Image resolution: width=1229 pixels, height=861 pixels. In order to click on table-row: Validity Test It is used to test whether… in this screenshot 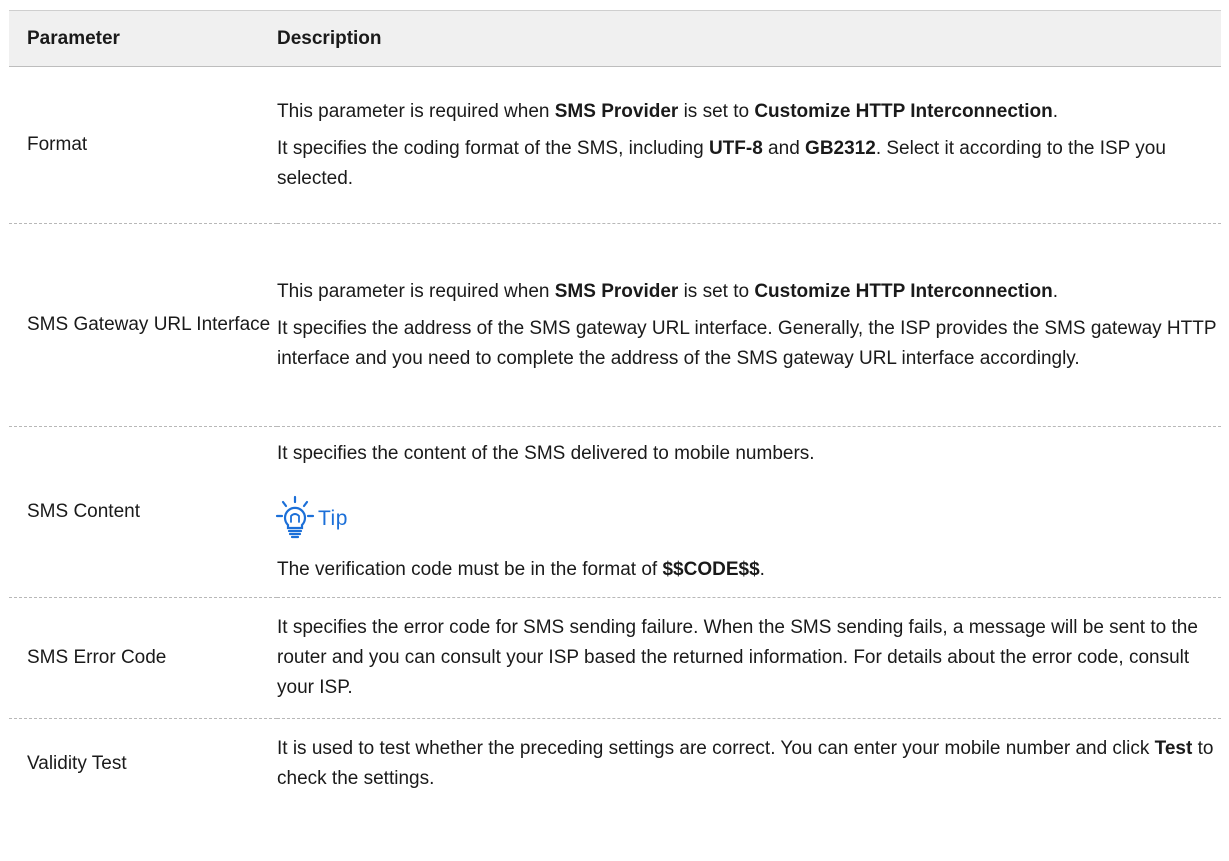, I will do `click(615, 764)`.